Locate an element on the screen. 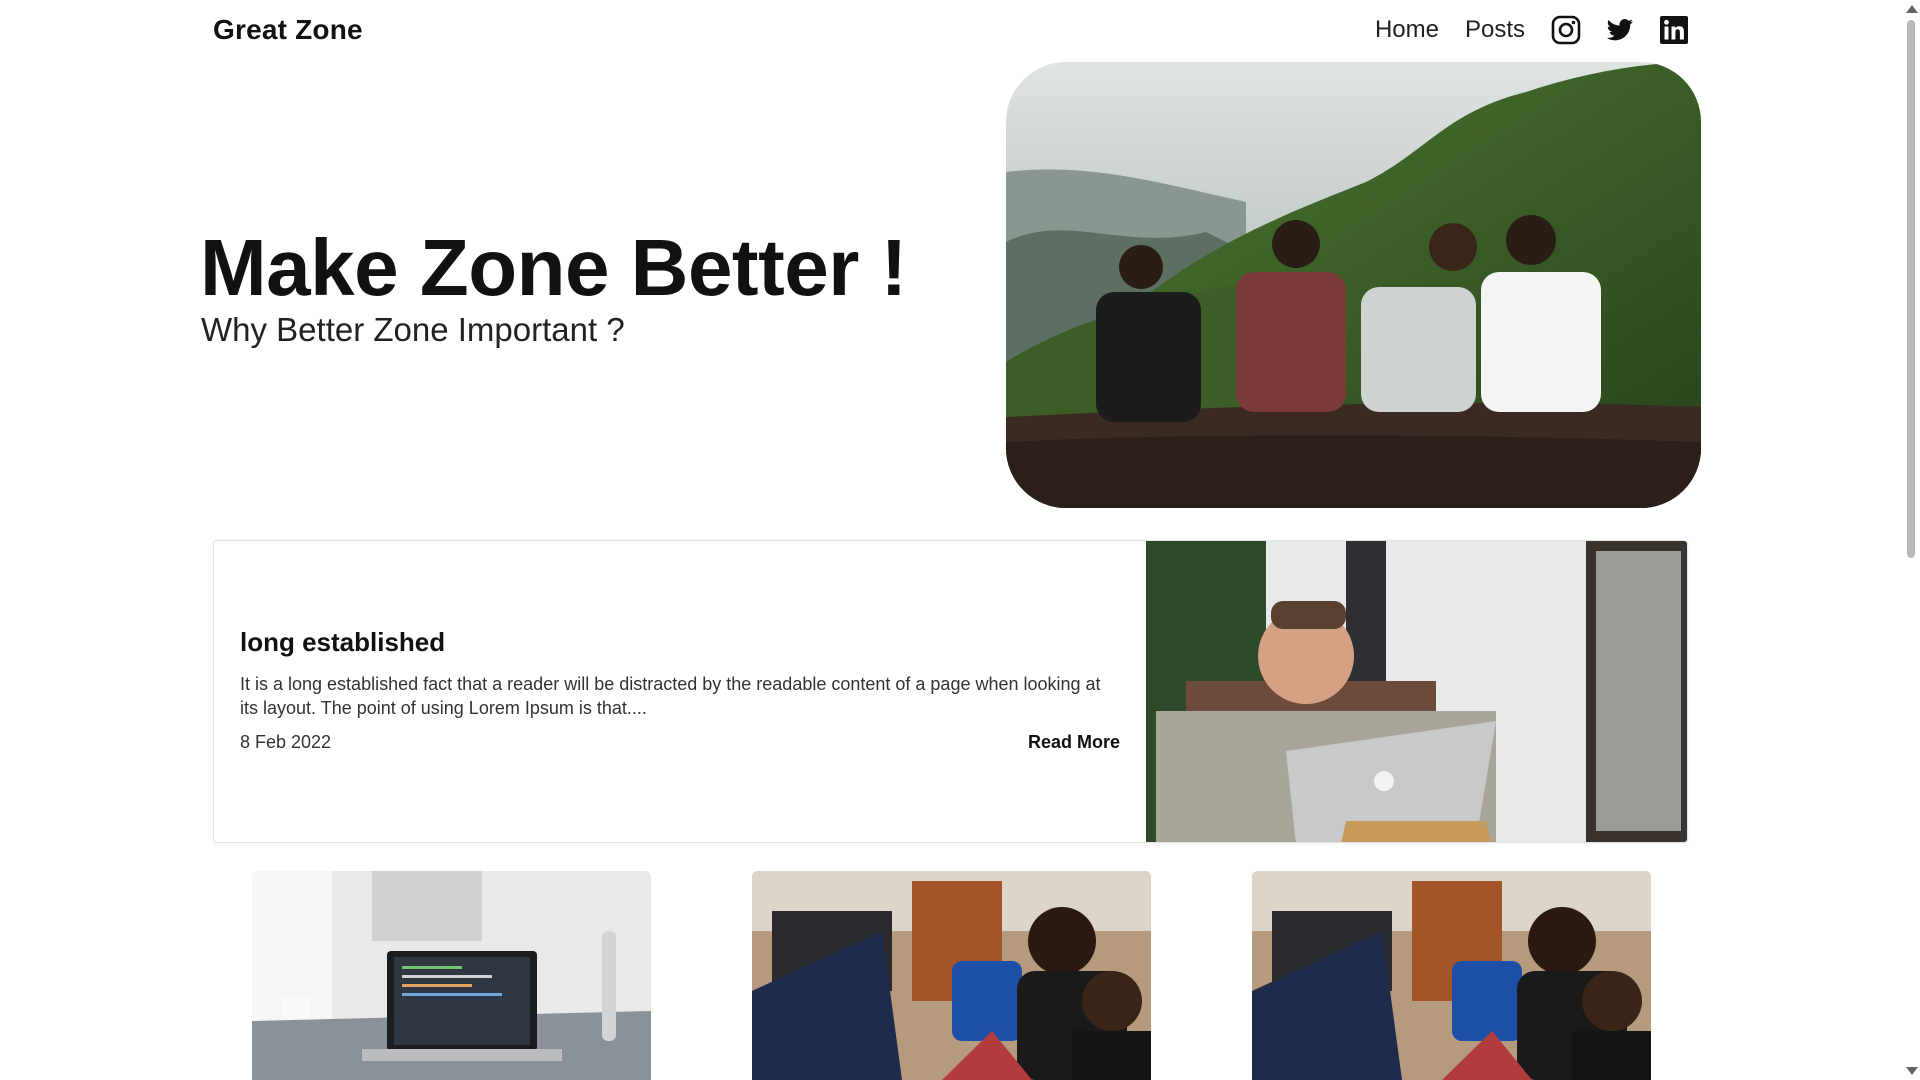  social-links is located at coordinates (1620, 30).